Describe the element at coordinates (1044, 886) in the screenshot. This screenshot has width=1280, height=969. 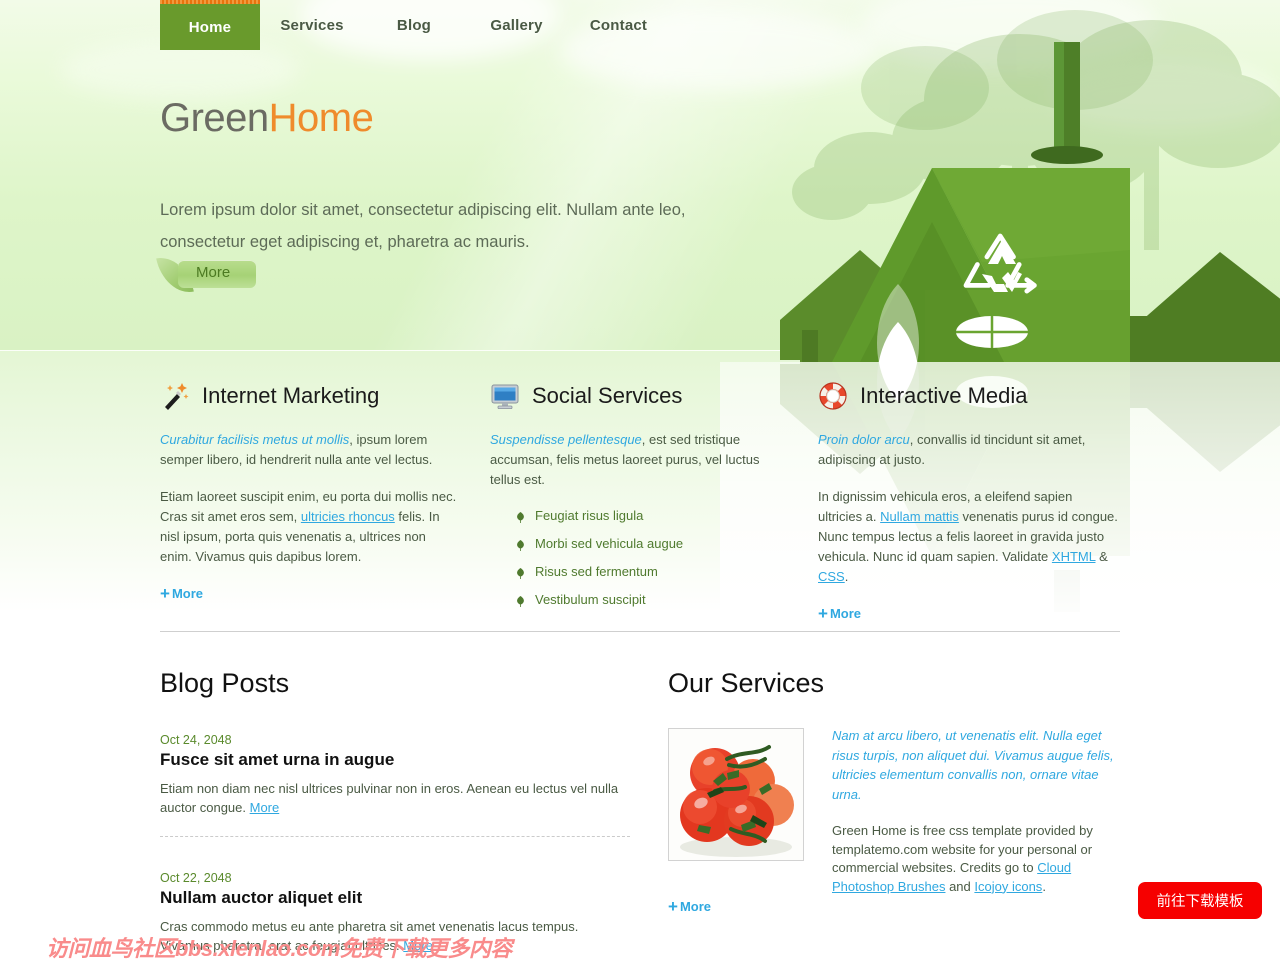
I see `body-end: .` at that location.